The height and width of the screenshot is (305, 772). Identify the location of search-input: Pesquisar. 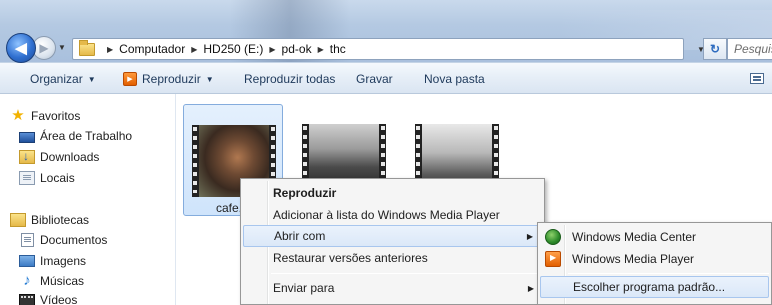
(749, 49).